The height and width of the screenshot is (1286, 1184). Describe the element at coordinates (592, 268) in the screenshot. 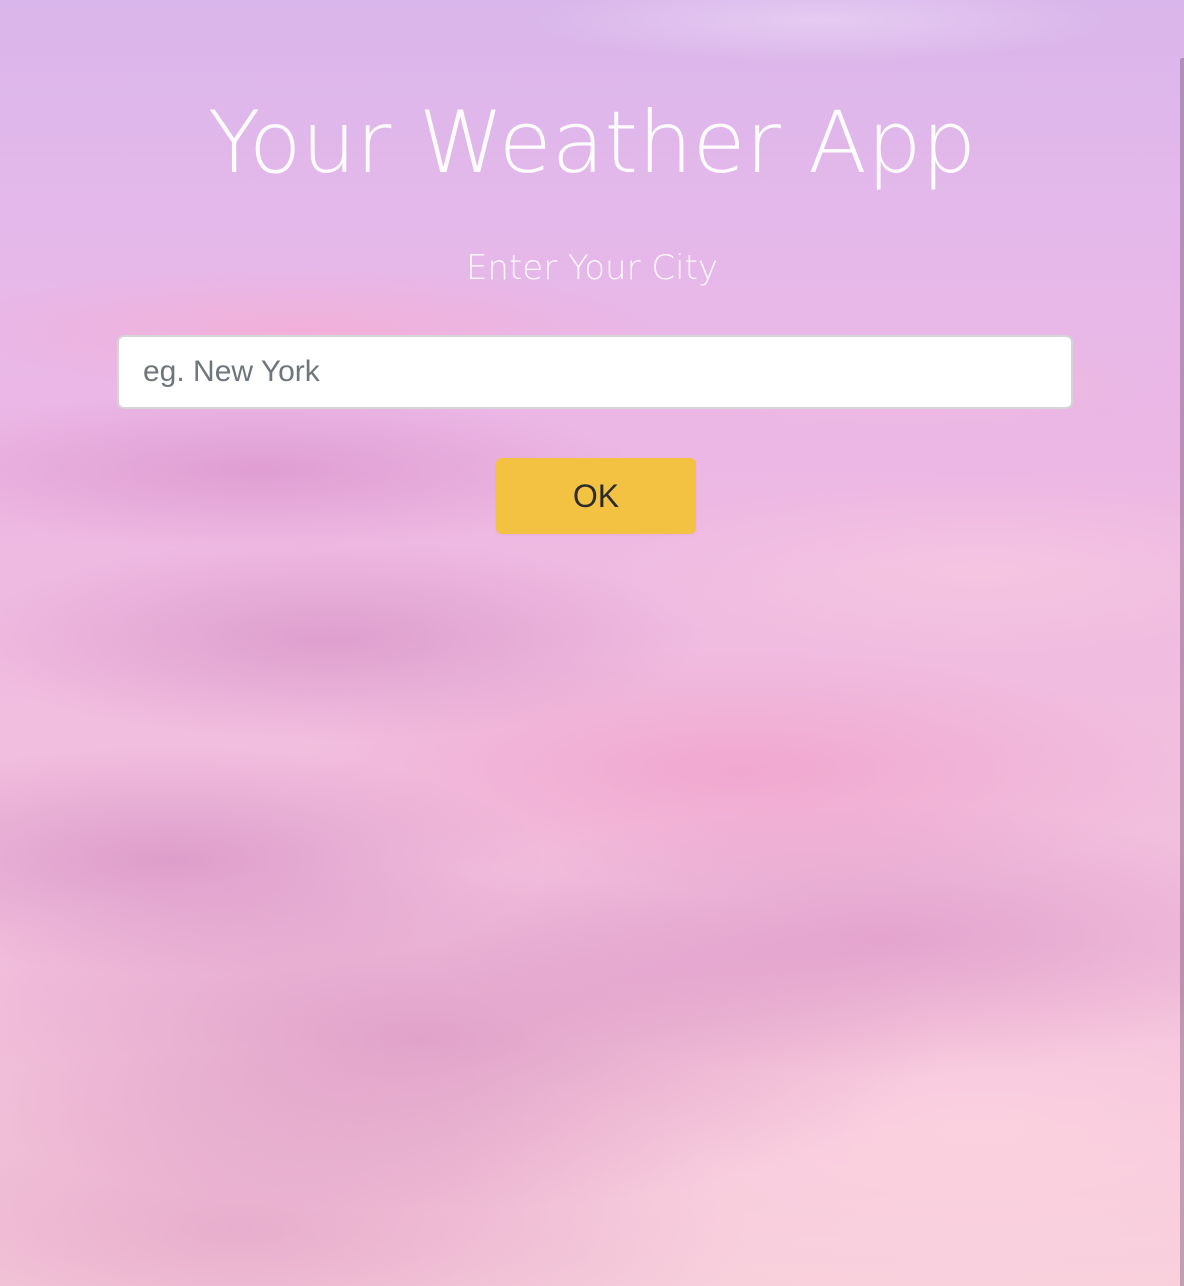

I see `city-prompt: Enter Your City` at that location.